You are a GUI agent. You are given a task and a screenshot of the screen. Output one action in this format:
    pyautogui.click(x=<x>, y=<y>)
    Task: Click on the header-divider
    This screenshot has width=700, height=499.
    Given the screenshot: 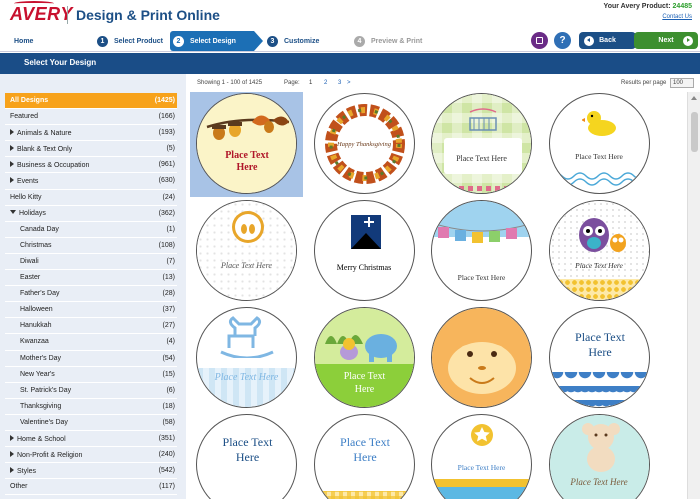 What is the action you would take?
    pyautogui.click(x=67, y=15)
    